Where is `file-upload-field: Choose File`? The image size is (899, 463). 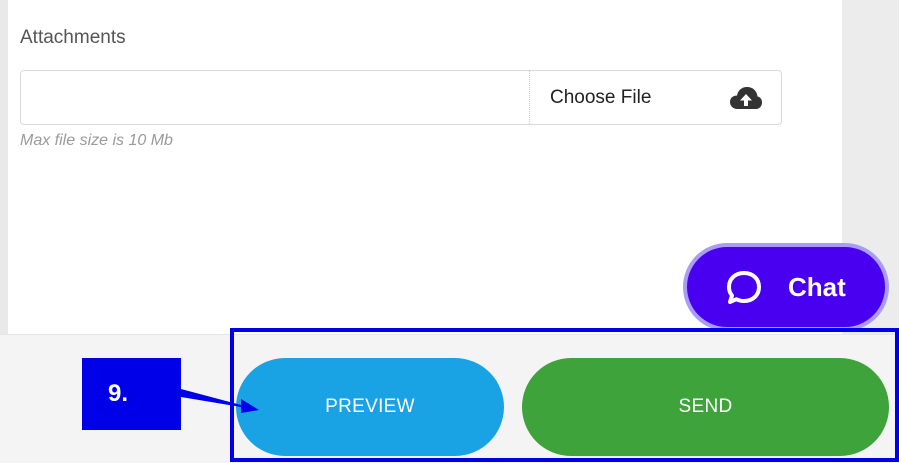 file-upload-field: Choose File is located at coordinates (401, 98).